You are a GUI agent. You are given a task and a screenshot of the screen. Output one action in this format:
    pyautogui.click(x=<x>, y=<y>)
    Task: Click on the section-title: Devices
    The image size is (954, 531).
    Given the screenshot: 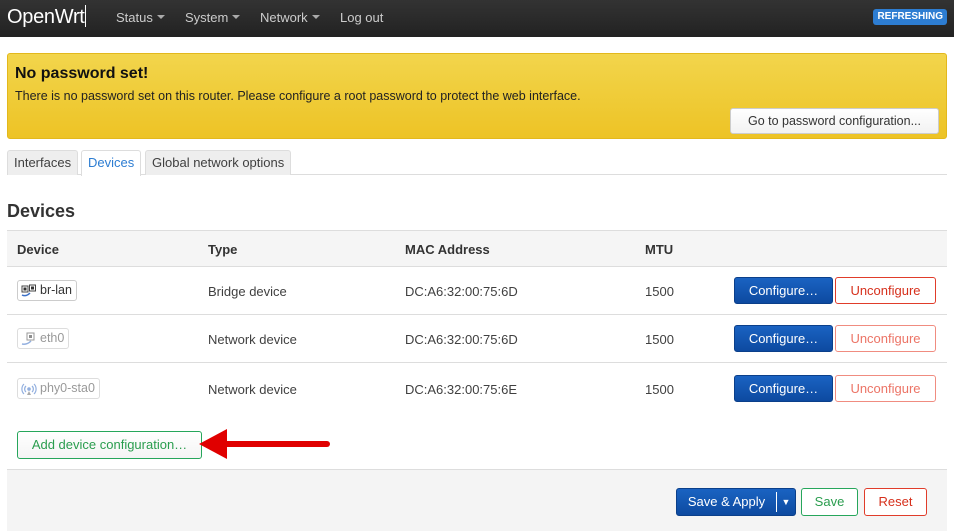 What is the action you would take?
    pyautogui.click(x=41, y=211)
    